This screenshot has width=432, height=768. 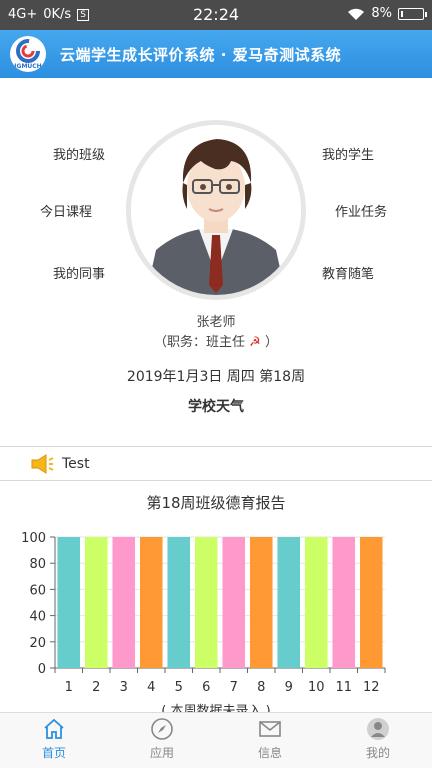 What do you see at coordinates (28, 54) in the screenshot?
I see `app-logo: IGMUCH` at bounding box center [28, 54].